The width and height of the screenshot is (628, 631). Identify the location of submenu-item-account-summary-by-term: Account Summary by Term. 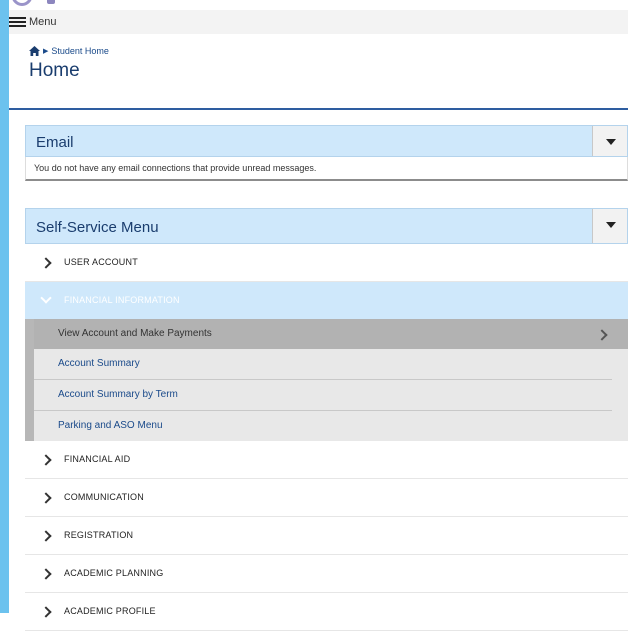
(323, 395).